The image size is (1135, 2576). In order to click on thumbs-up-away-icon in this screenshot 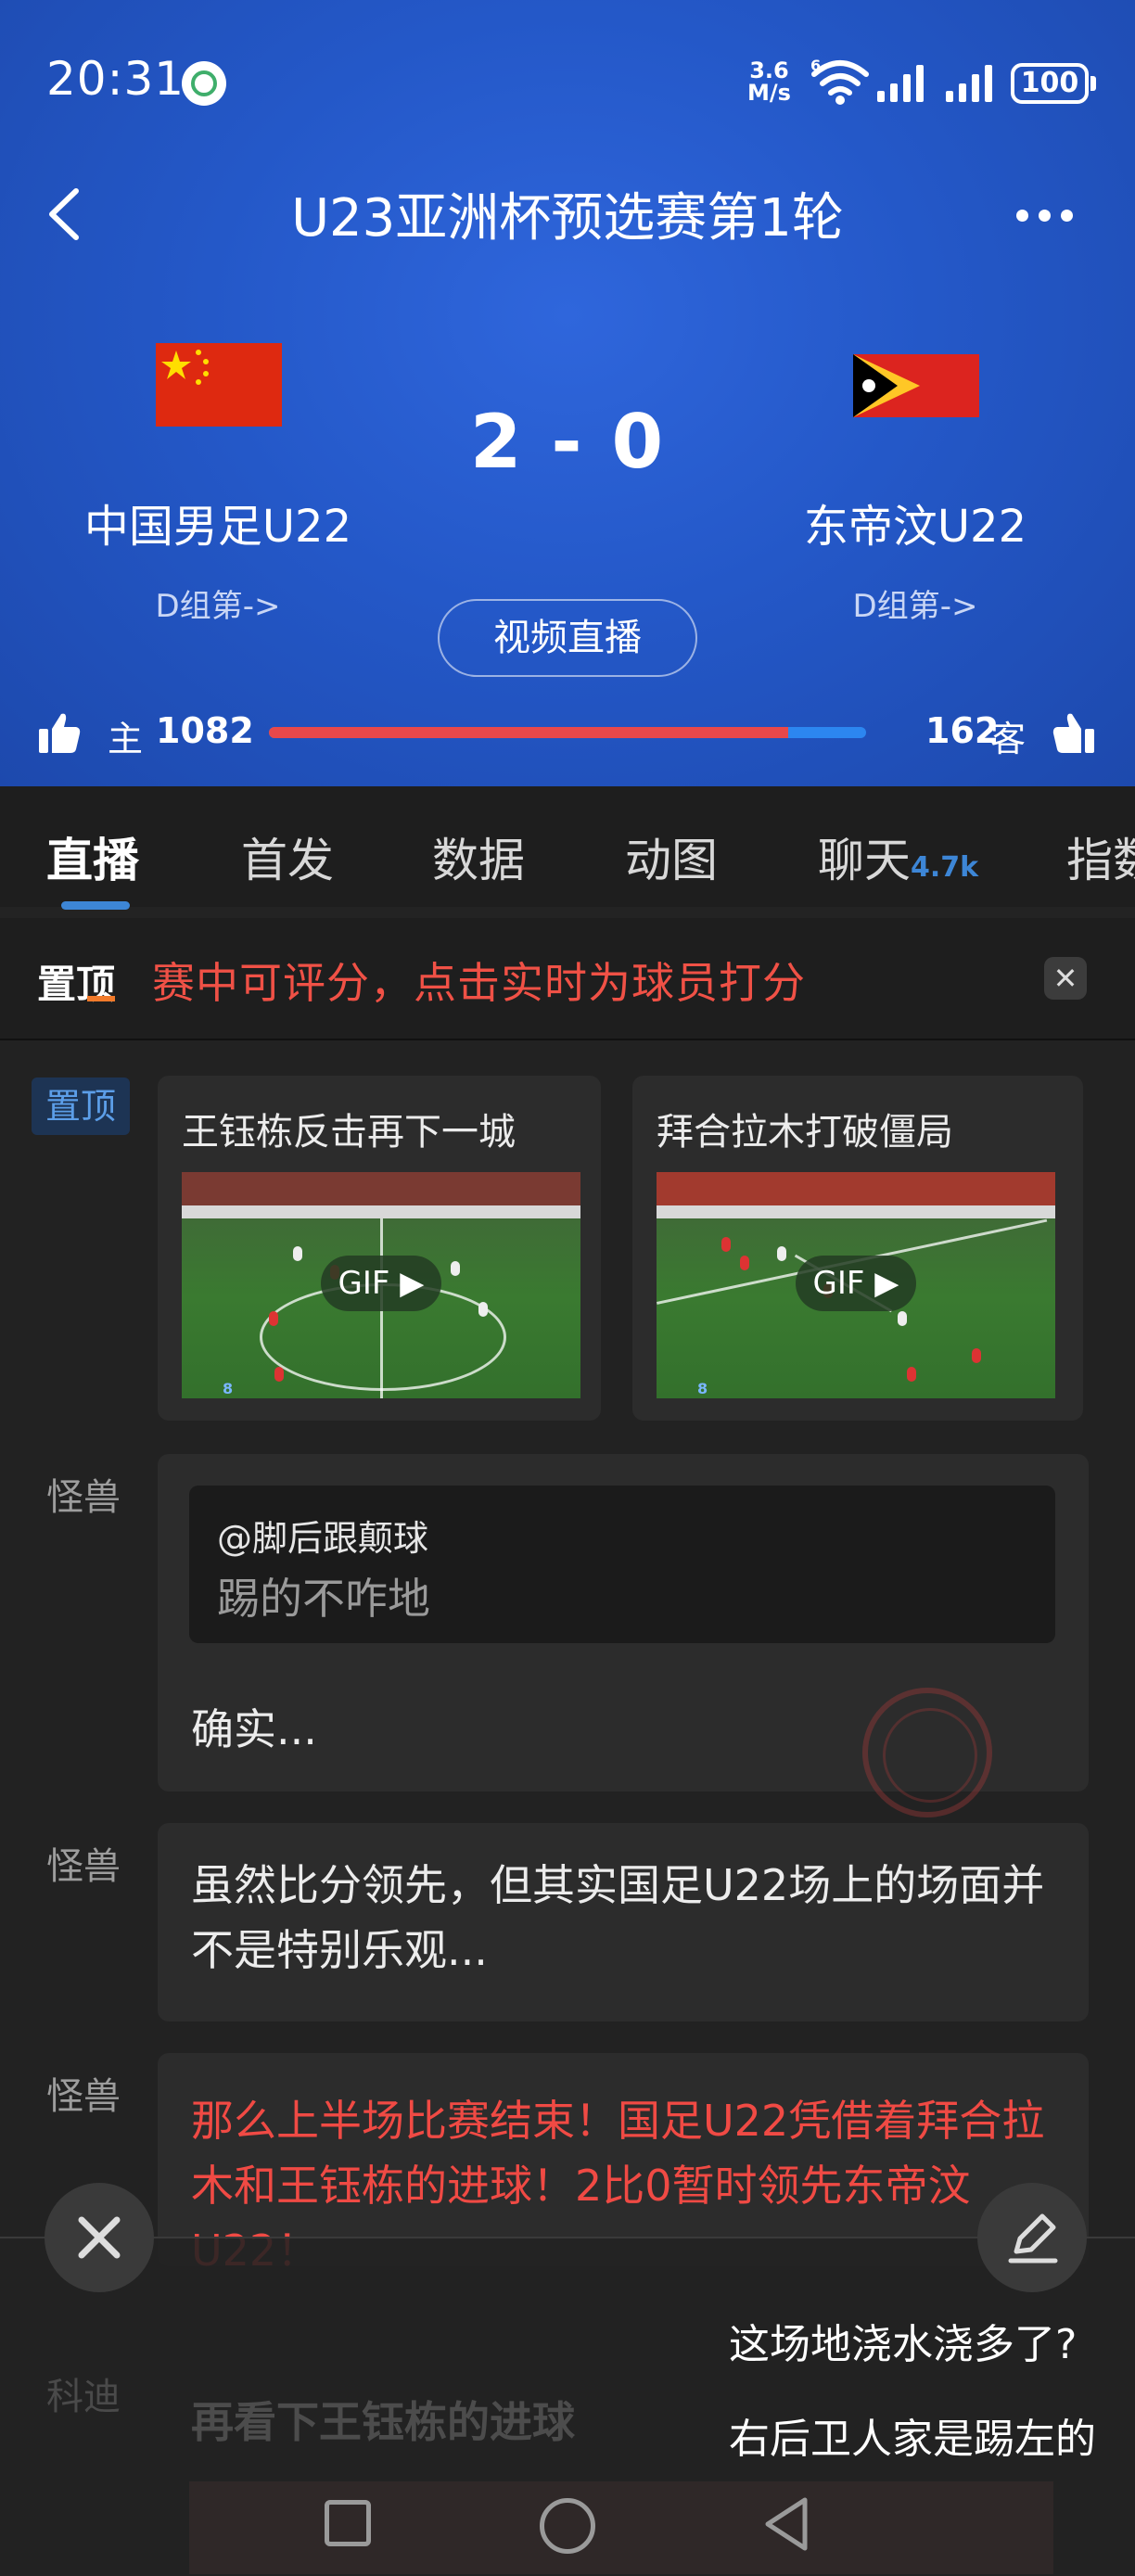, I will do `click(1074, 732)`.